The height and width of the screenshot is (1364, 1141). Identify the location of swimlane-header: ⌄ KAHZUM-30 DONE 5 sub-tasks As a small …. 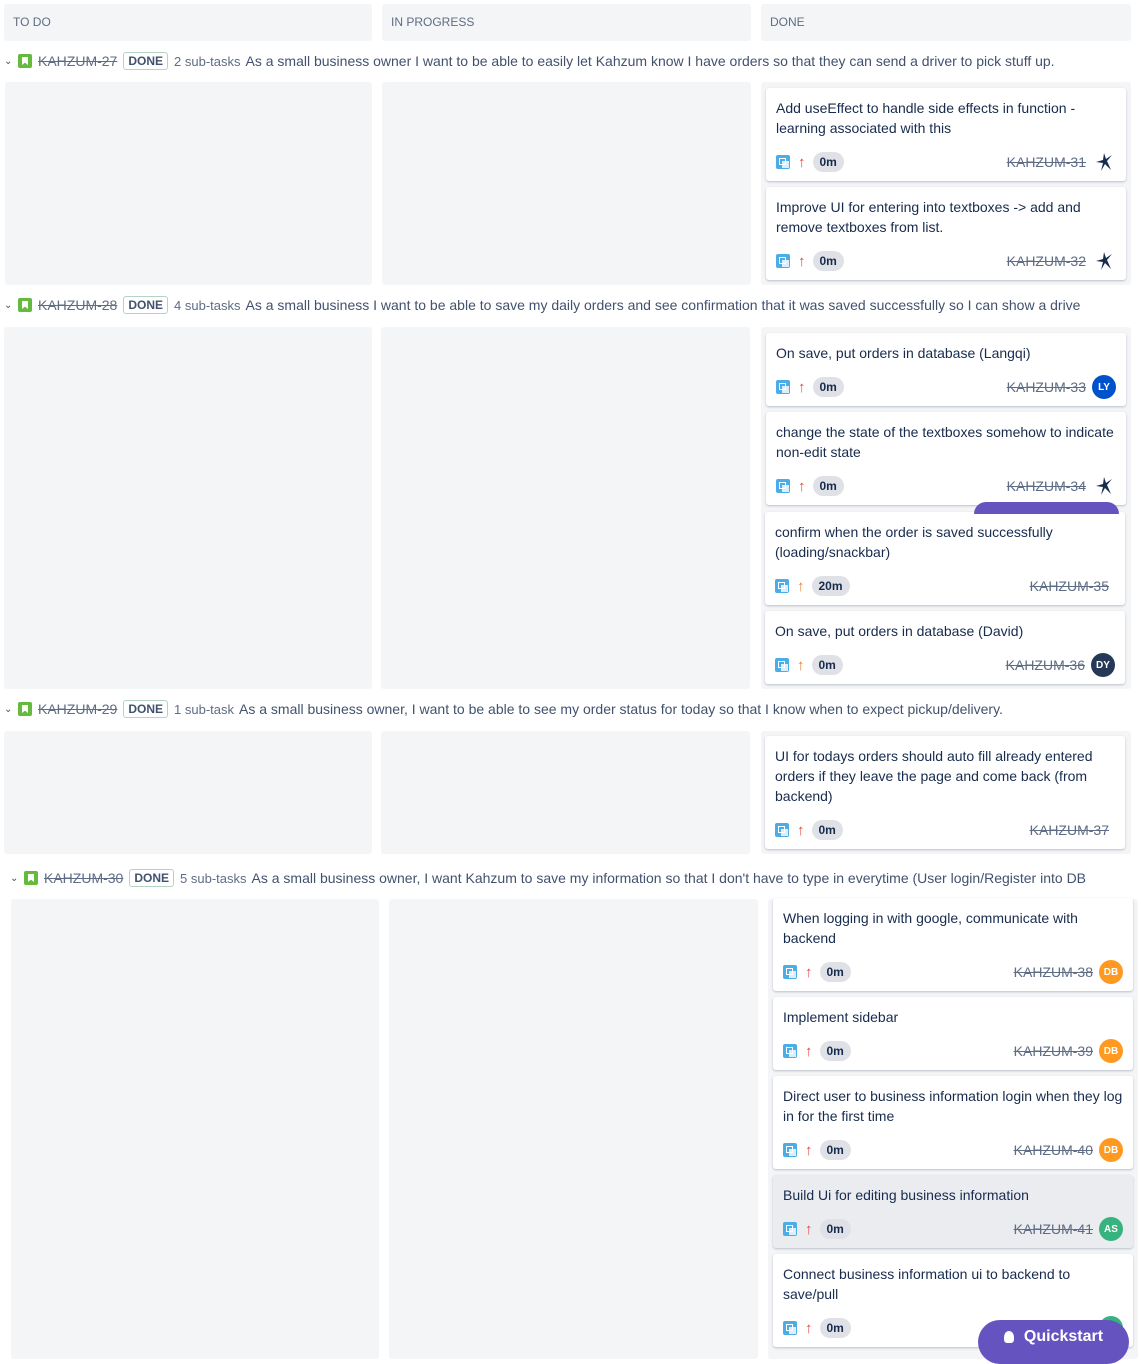
(570, 878).